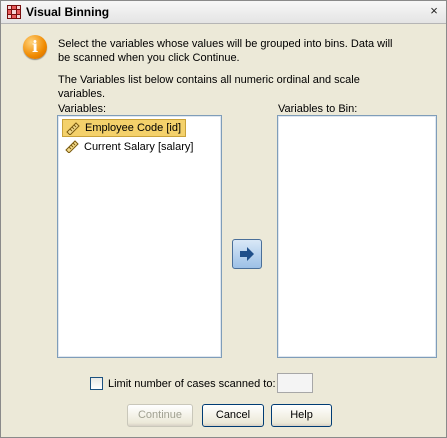 The height and width of the screenshot is (438, 447). Describe the element at coordinates (96, 383) in the screenshot. I see `limit-cases-checkbox` at that location.